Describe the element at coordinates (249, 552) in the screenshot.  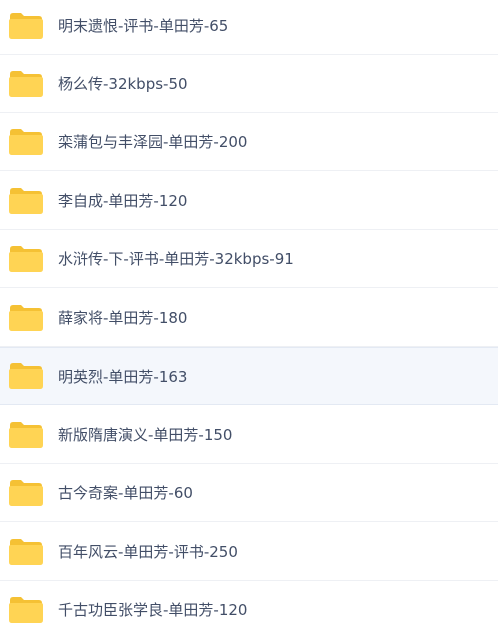
I see `folder-row: 百年风云-单田芳-评书-250` at that location.